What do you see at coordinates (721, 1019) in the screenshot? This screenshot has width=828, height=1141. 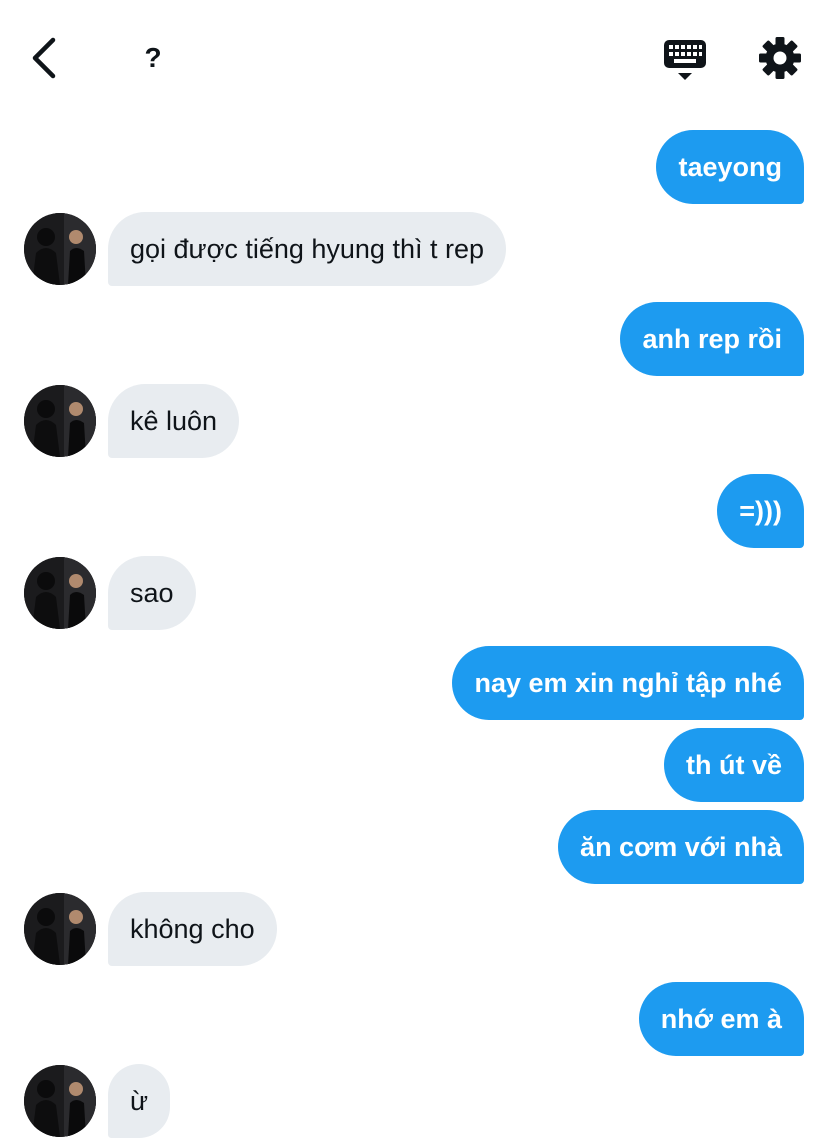 I see `sent-bubble: nhớ em à` at bounding box center [721, 1019].